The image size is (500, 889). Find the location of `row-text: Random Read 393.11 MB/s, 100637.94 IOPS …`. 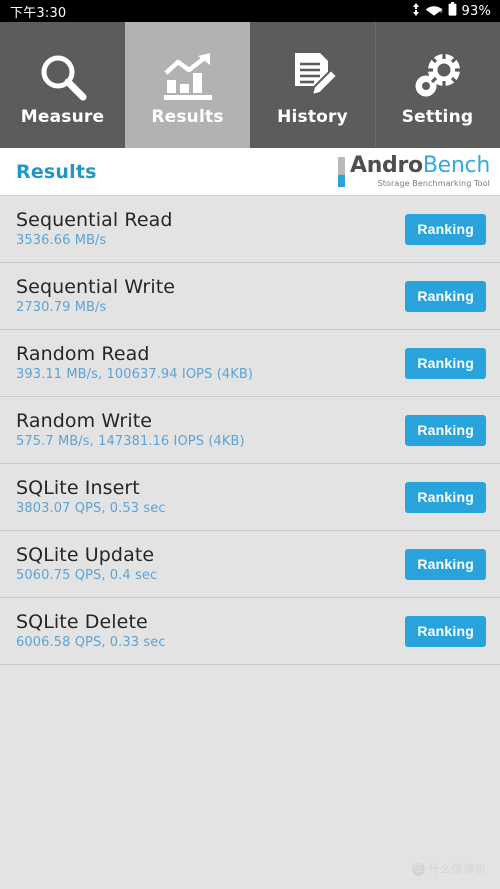

row-text: Random Read 393.11 MB/s, 100637.94 IOPS … is located at coordinates (134, 363).